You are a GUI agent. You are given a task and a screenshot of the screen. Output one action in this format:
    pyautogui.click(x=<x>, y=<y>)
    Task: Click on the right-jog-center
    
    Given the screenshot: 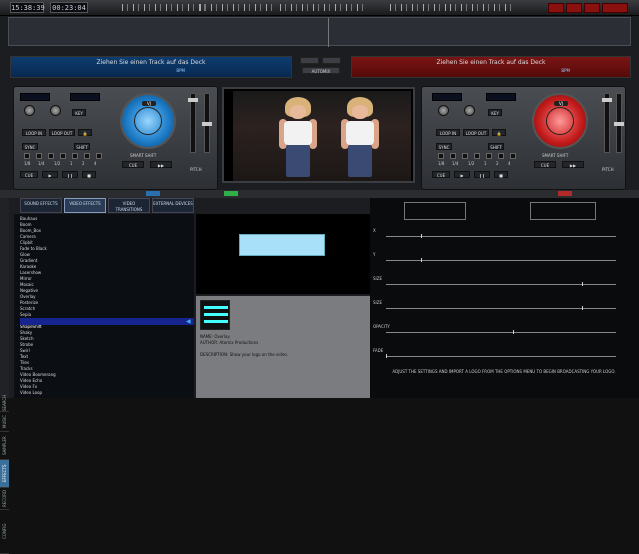 What is the action you would take?
    pyautogui.click(x=560, y=121)
    